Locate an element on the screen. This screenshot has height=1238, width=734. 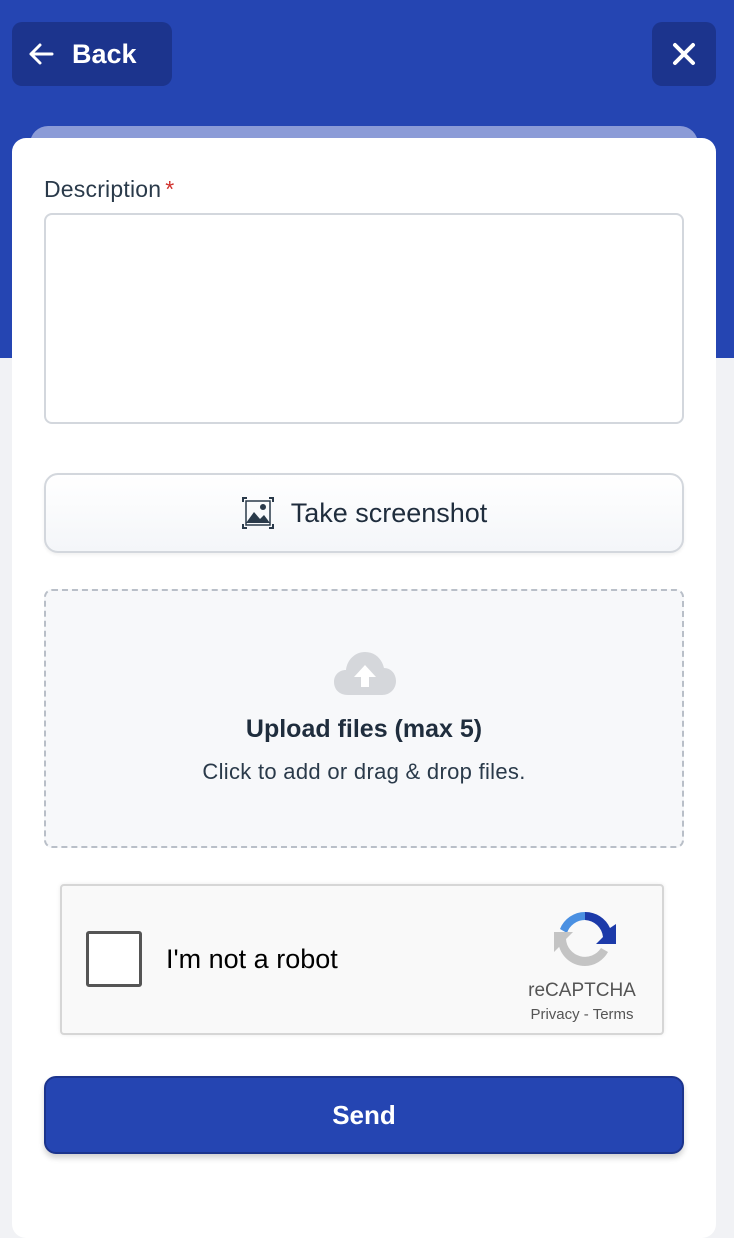
recaptcha-links: Privacy - Terms is located at coordinates (582, 1014).